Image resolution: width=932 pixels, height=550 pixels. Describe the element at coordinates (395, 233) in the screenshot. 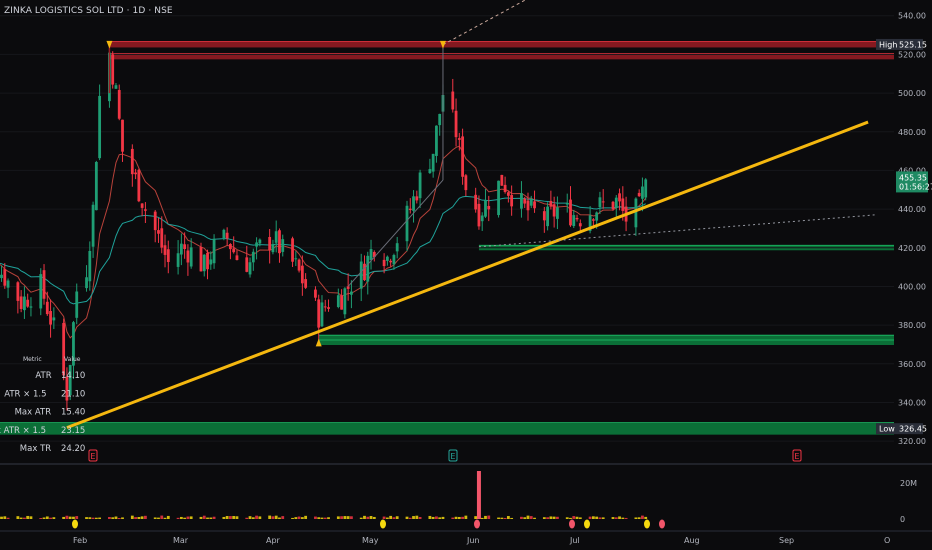

I see `swing-line` at that location.